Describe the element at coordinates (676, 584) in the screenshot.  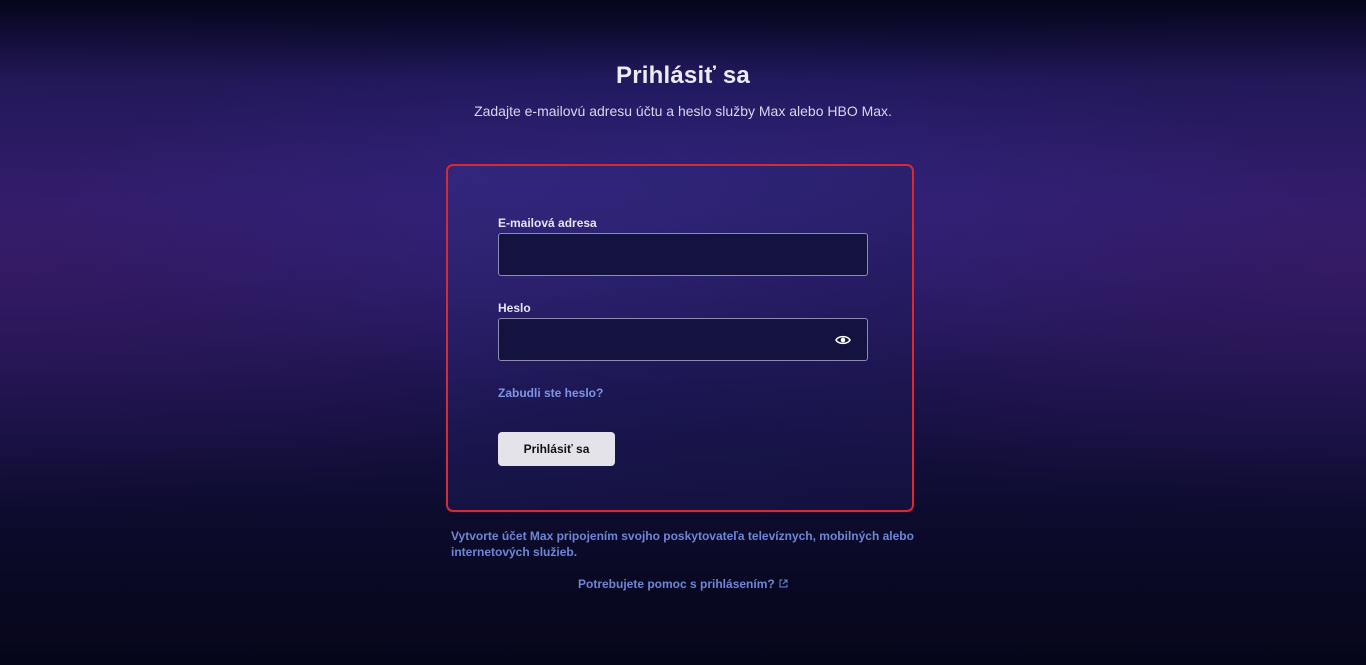
I see `sign-in-help-label: Potrebujete pomoc s prihlásením?` at that location.